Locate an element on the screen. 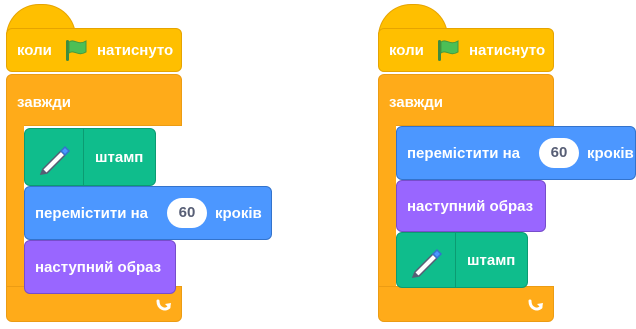  forever-bottom is located at coordinates (466, 304).